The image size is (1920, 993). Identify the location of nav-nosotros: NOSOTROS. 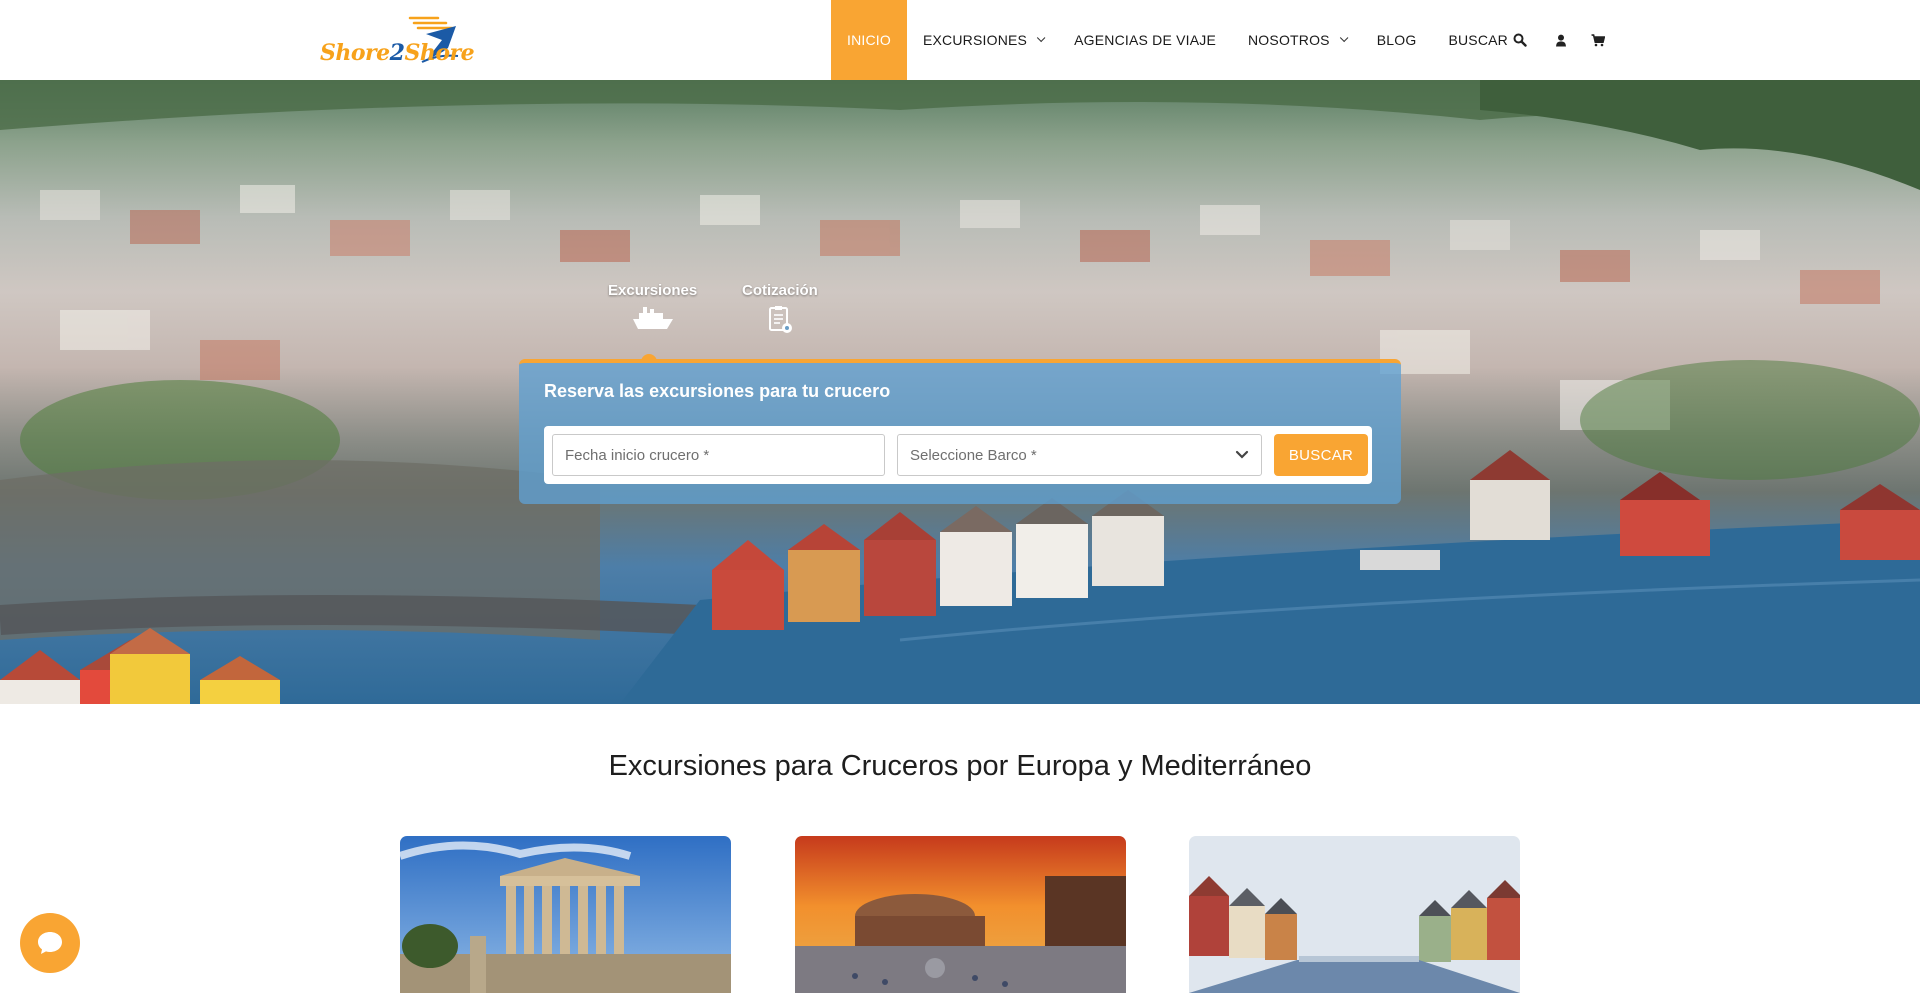
(1296, 40).